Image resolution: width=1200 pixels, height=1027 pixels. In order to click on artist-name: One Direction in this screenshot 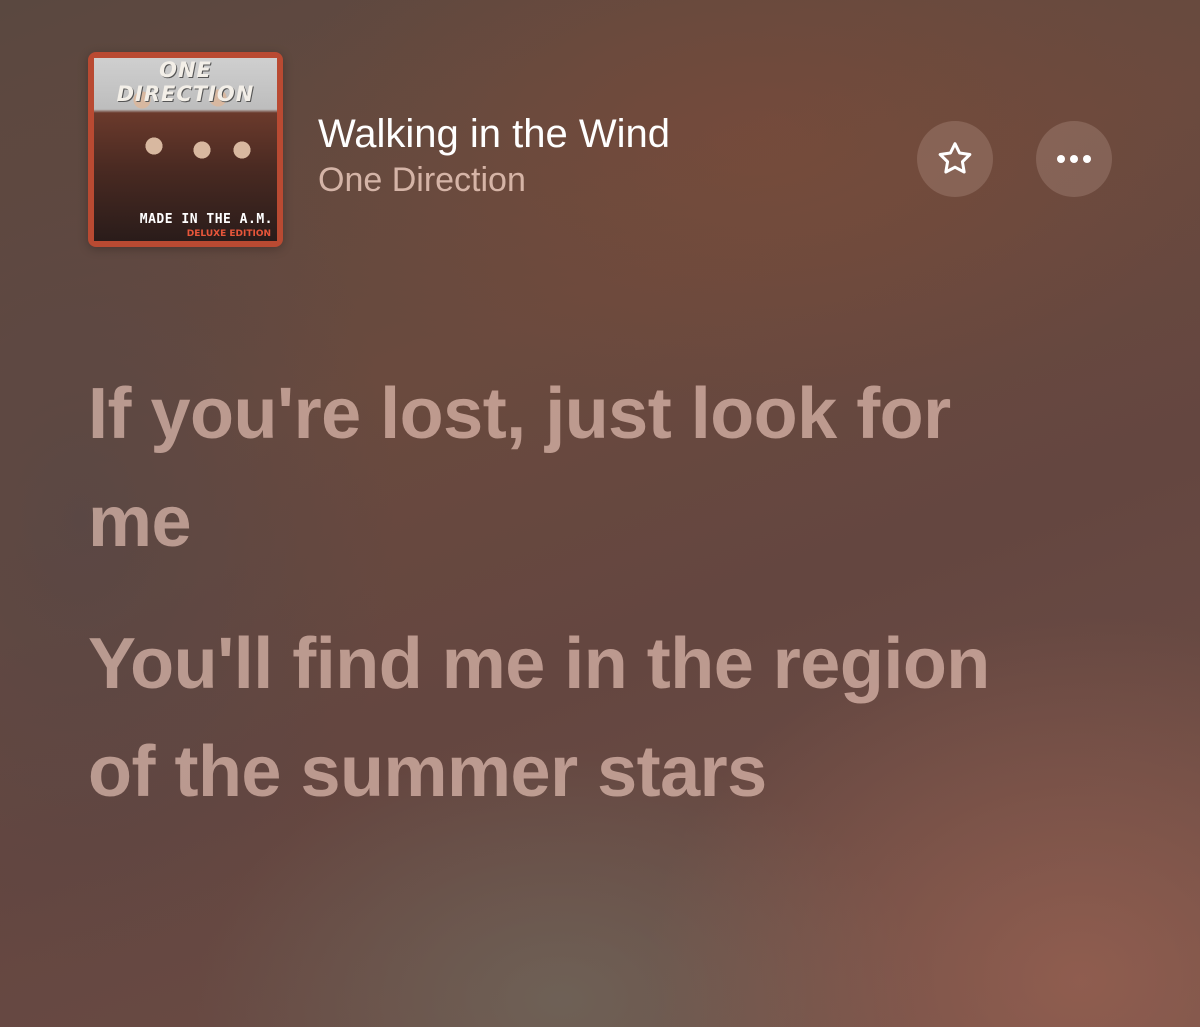, I will do `click(494, 180)`.